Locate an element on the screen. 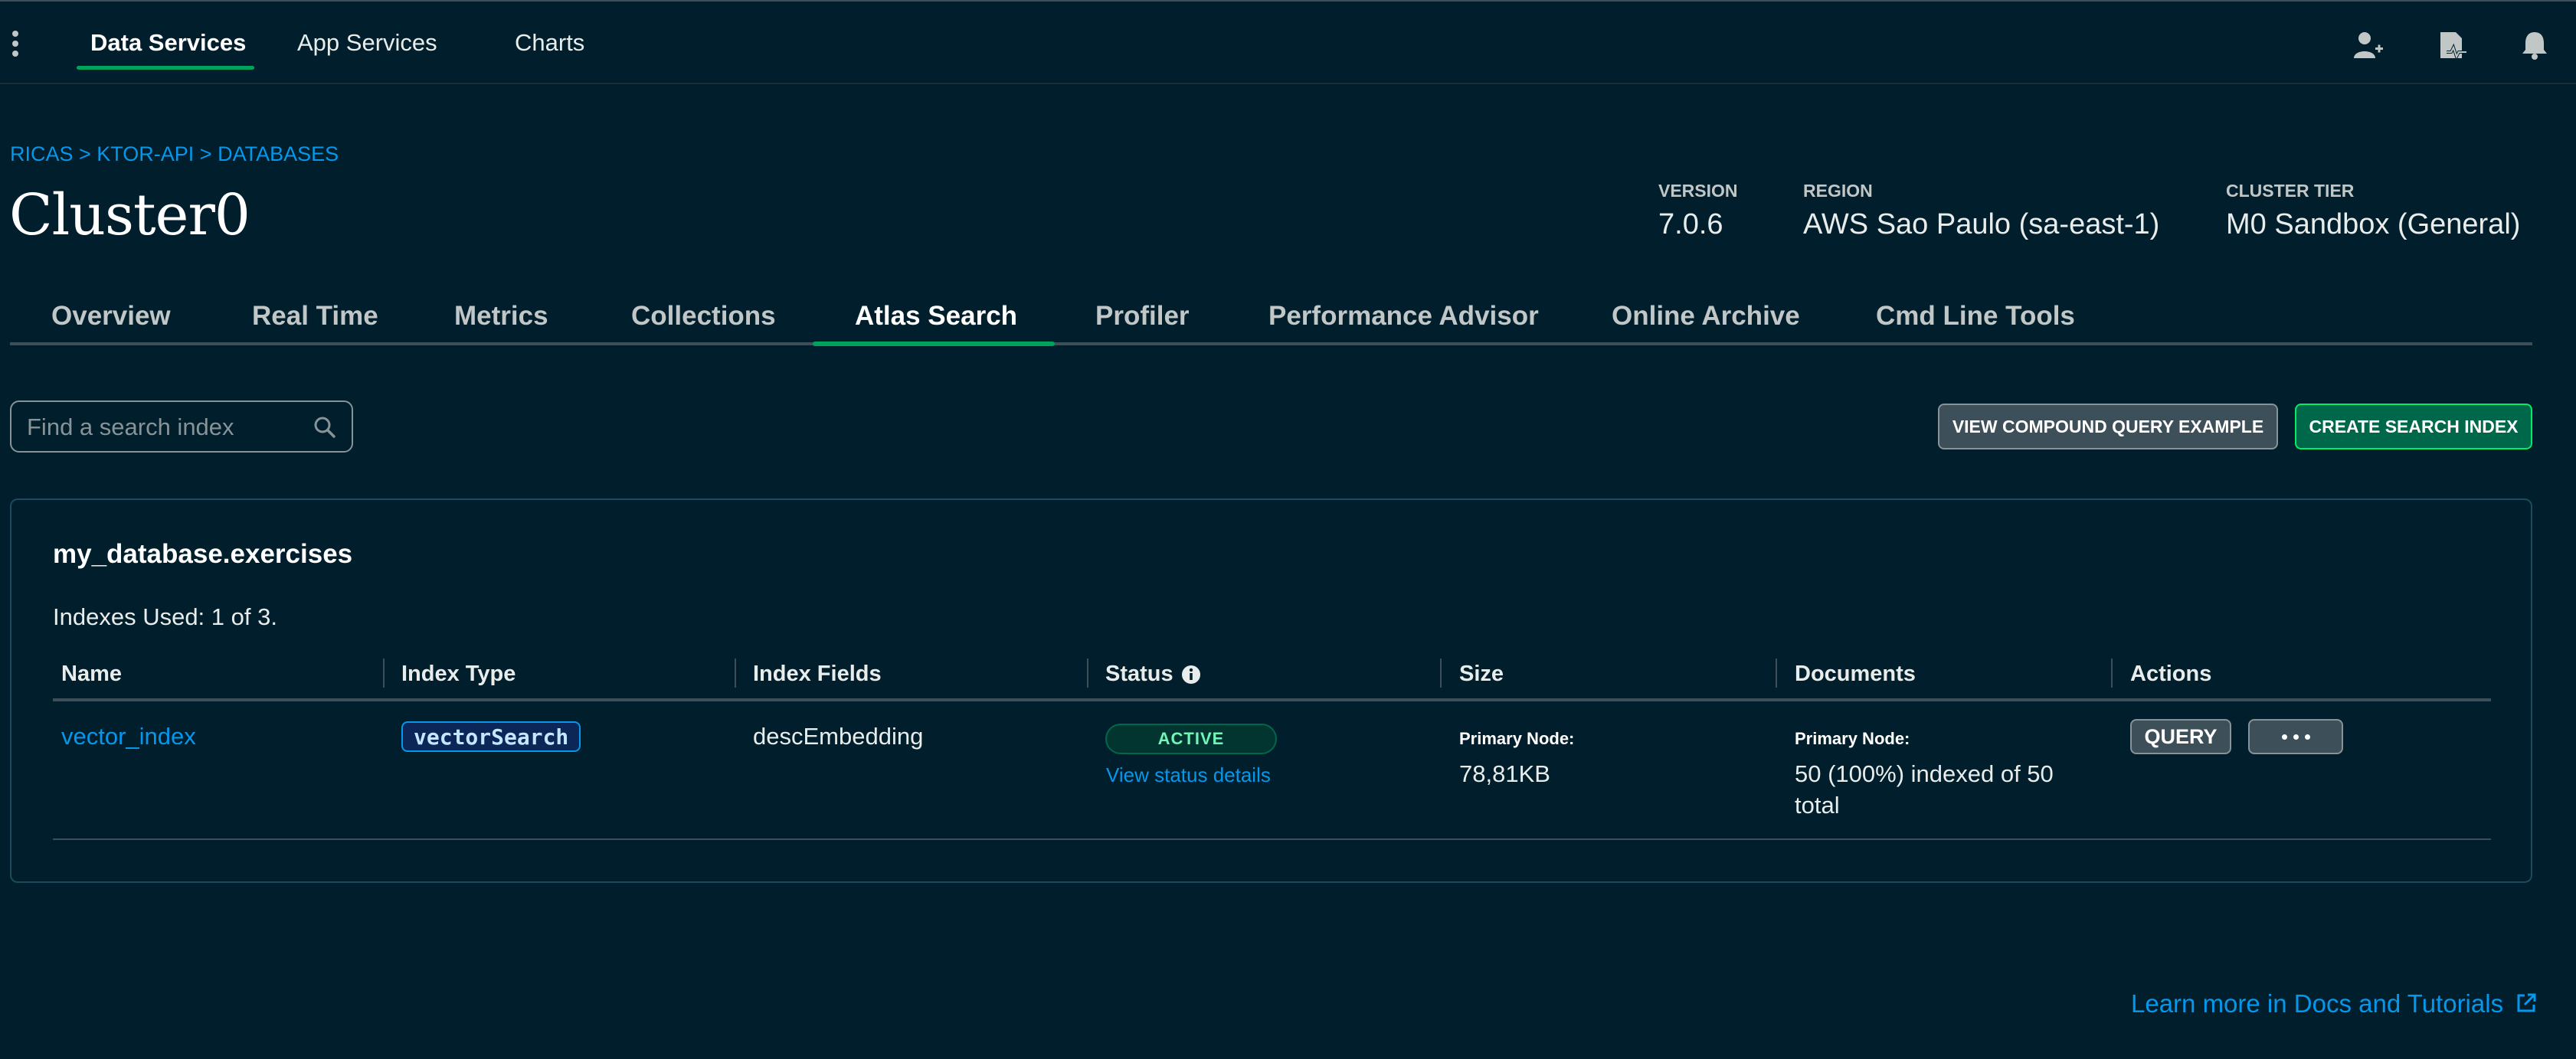  column-header-actions: Actions is located at coordinates (2171, 674).